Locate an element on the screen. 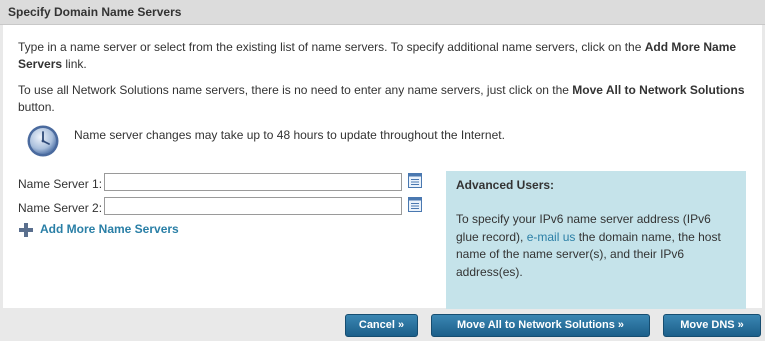 The height and width of the screenshot is (341, 765). intro-bold-2: Move All to Network Solutions is located at coordinates (658, 90).